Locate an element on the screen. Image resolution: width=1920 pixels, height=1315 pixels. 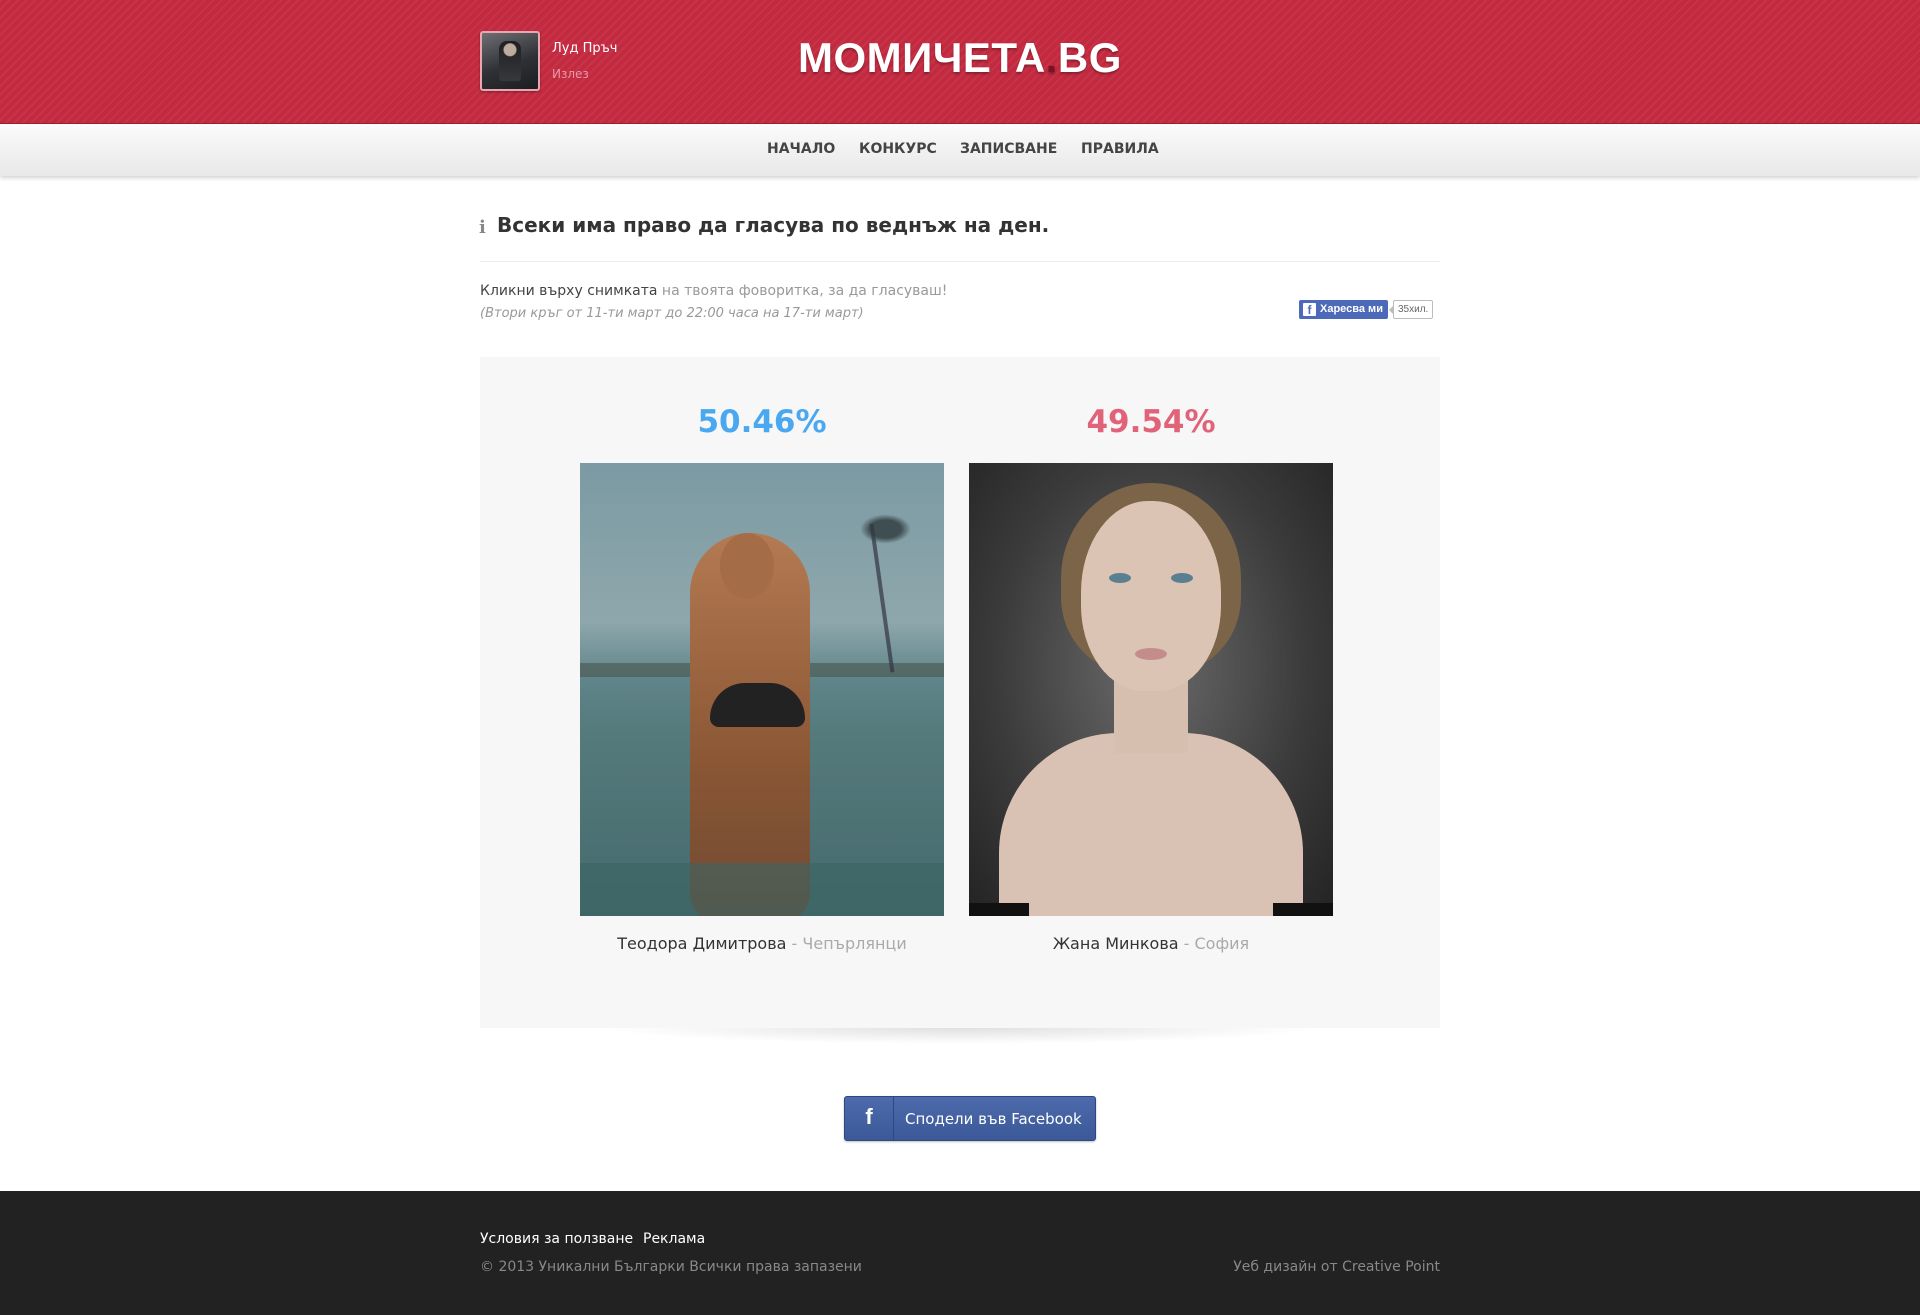
nav-item-home: НАЧАЛО is located at coordinates (801, 149).